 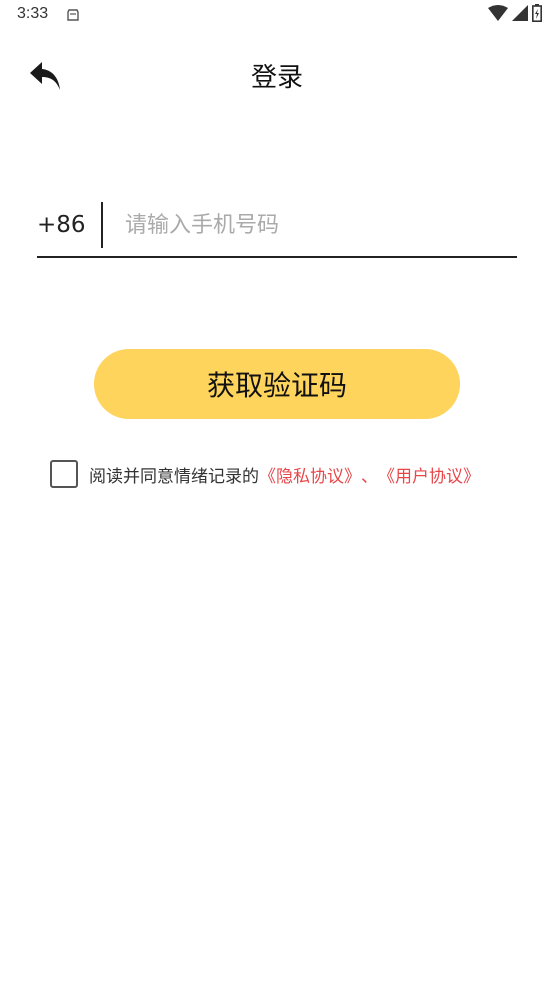 I want to click on page-title: 登录, so click(x=276, y=78).